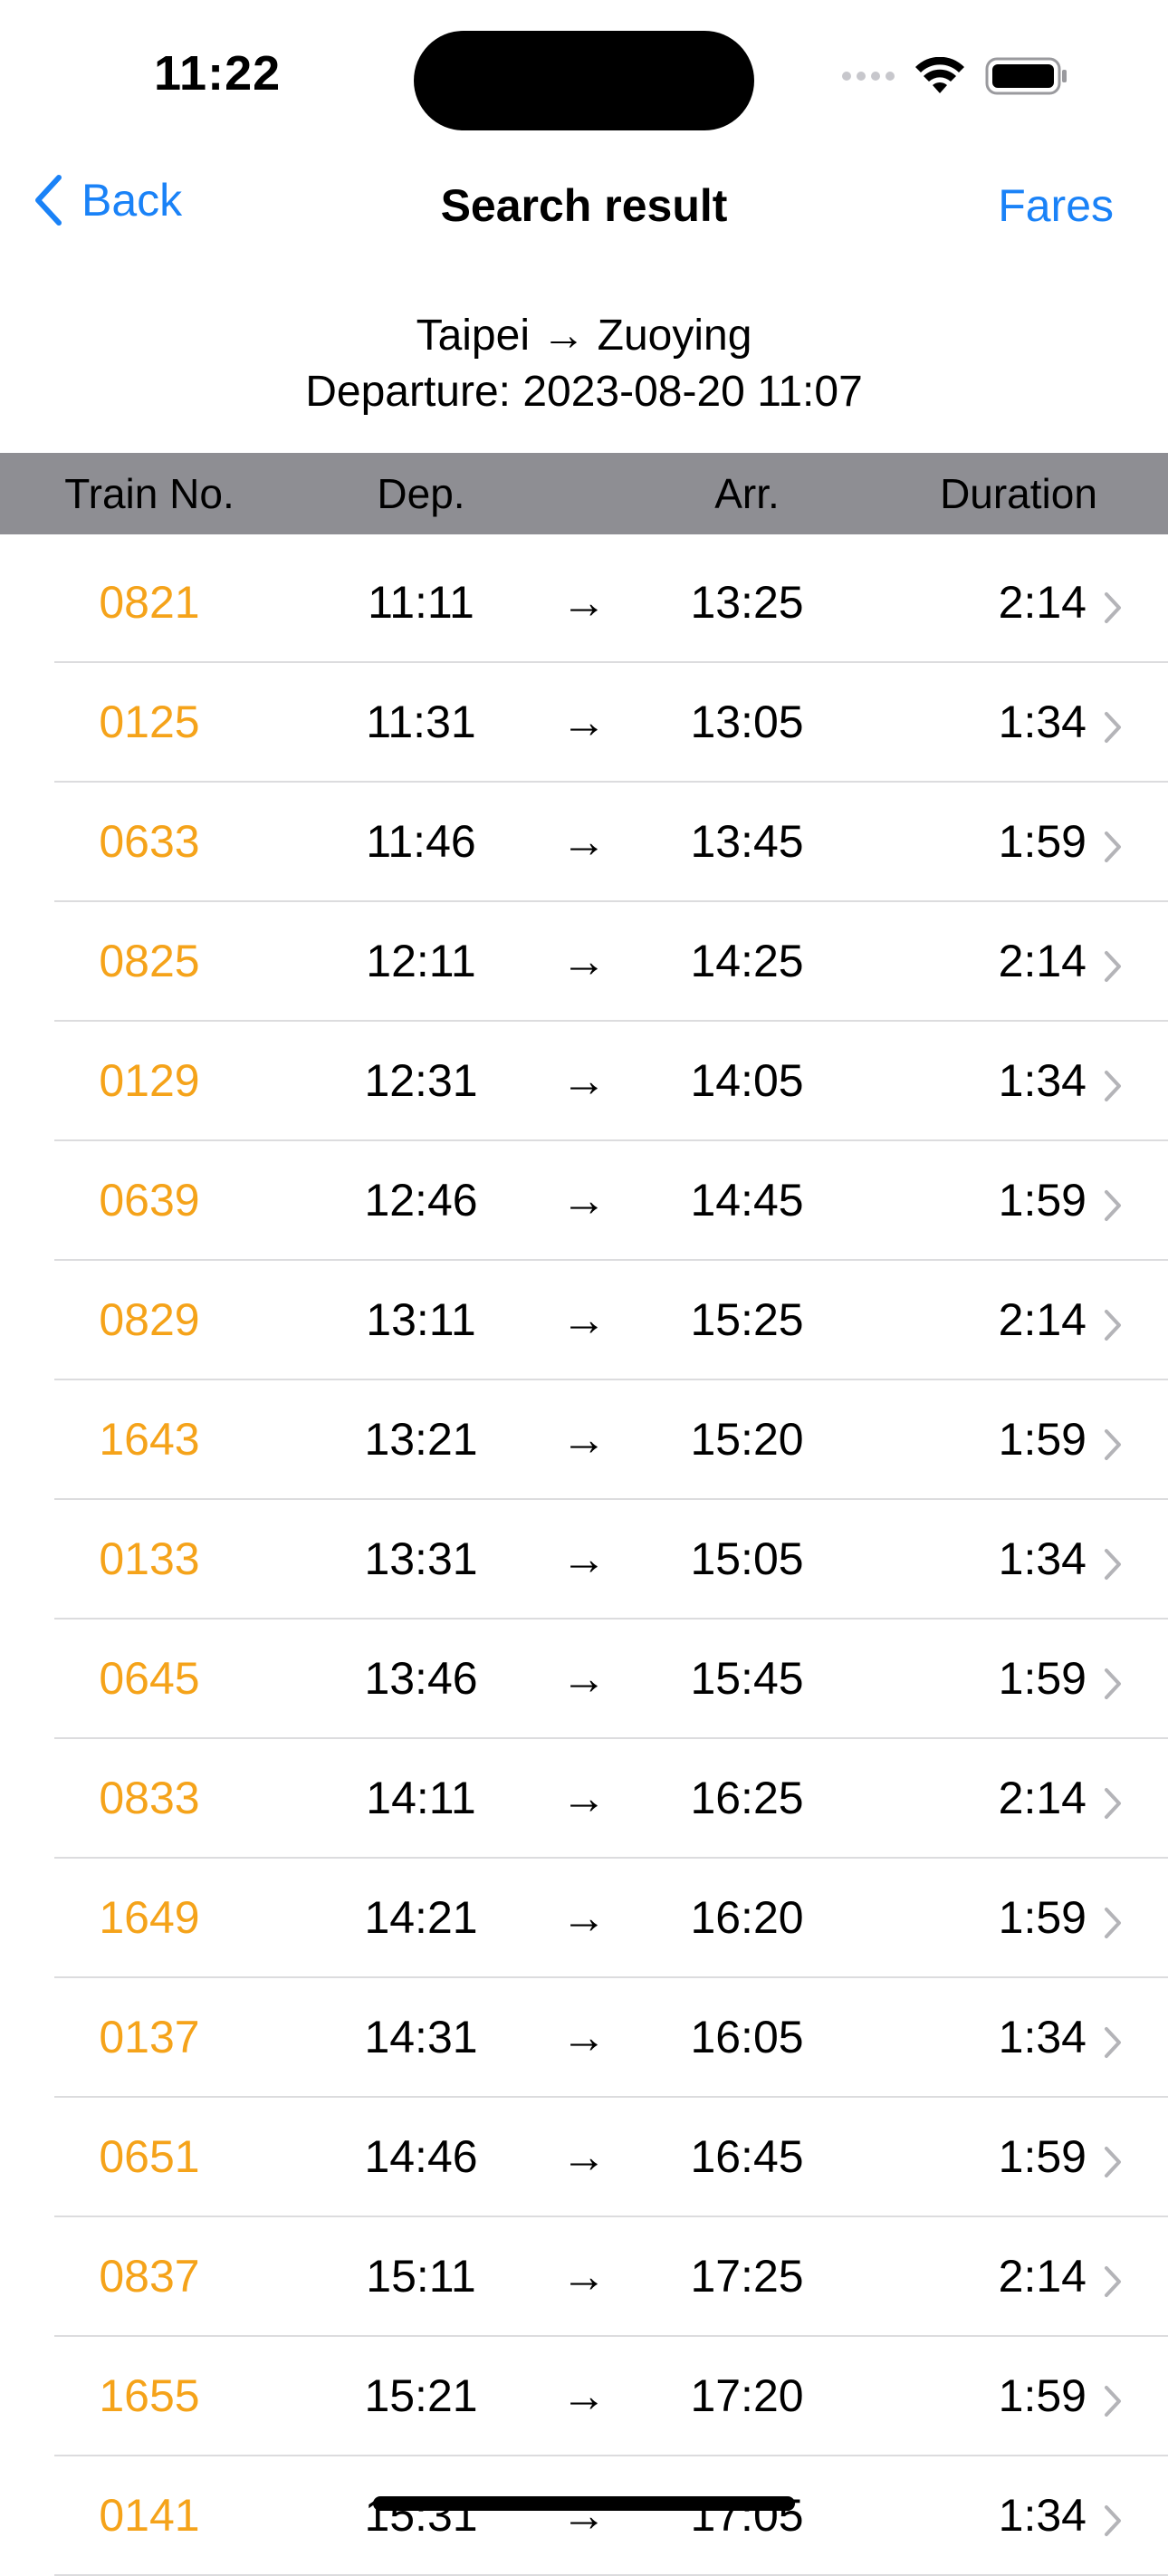  I want to click on battery-icon, so click(1026, 76).